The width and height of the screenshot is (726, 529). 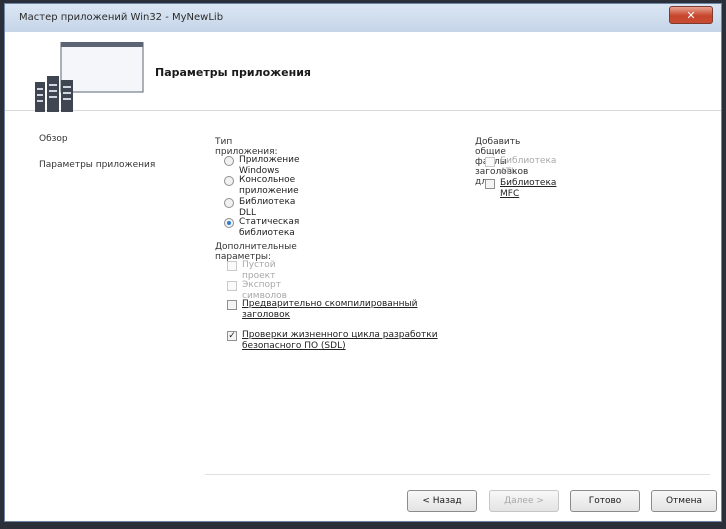 What do you see at coordinates (229, 223) in the screenshot?
I see `radio-button-selected` at bounding box center [229, 223].